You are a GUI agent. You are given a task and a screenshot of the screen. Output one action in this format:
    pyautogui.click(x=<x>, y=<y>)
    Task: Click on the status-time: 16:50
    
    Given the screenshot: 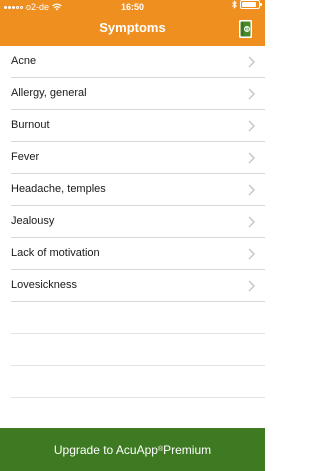 What is the action you would take?
    pyautogui.click(x=132, y=7)
    